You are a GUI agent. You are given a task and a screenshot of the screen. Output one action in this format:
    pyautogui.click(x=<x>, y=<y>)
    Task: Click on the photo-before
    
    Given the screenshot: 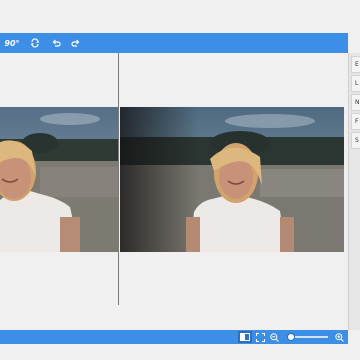 What is the action you would take?
    pyautogui.click(x=59, y=179)
    